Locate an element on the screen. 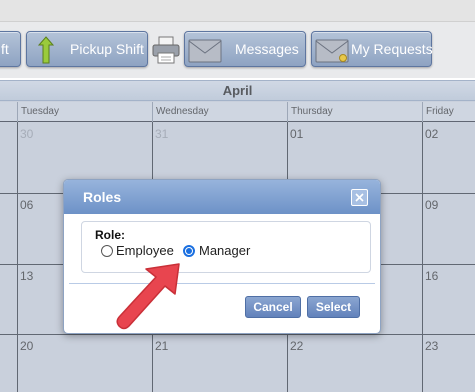 The image size is (475, 392). up-arrow-icon is located at coordinates (46, 50).